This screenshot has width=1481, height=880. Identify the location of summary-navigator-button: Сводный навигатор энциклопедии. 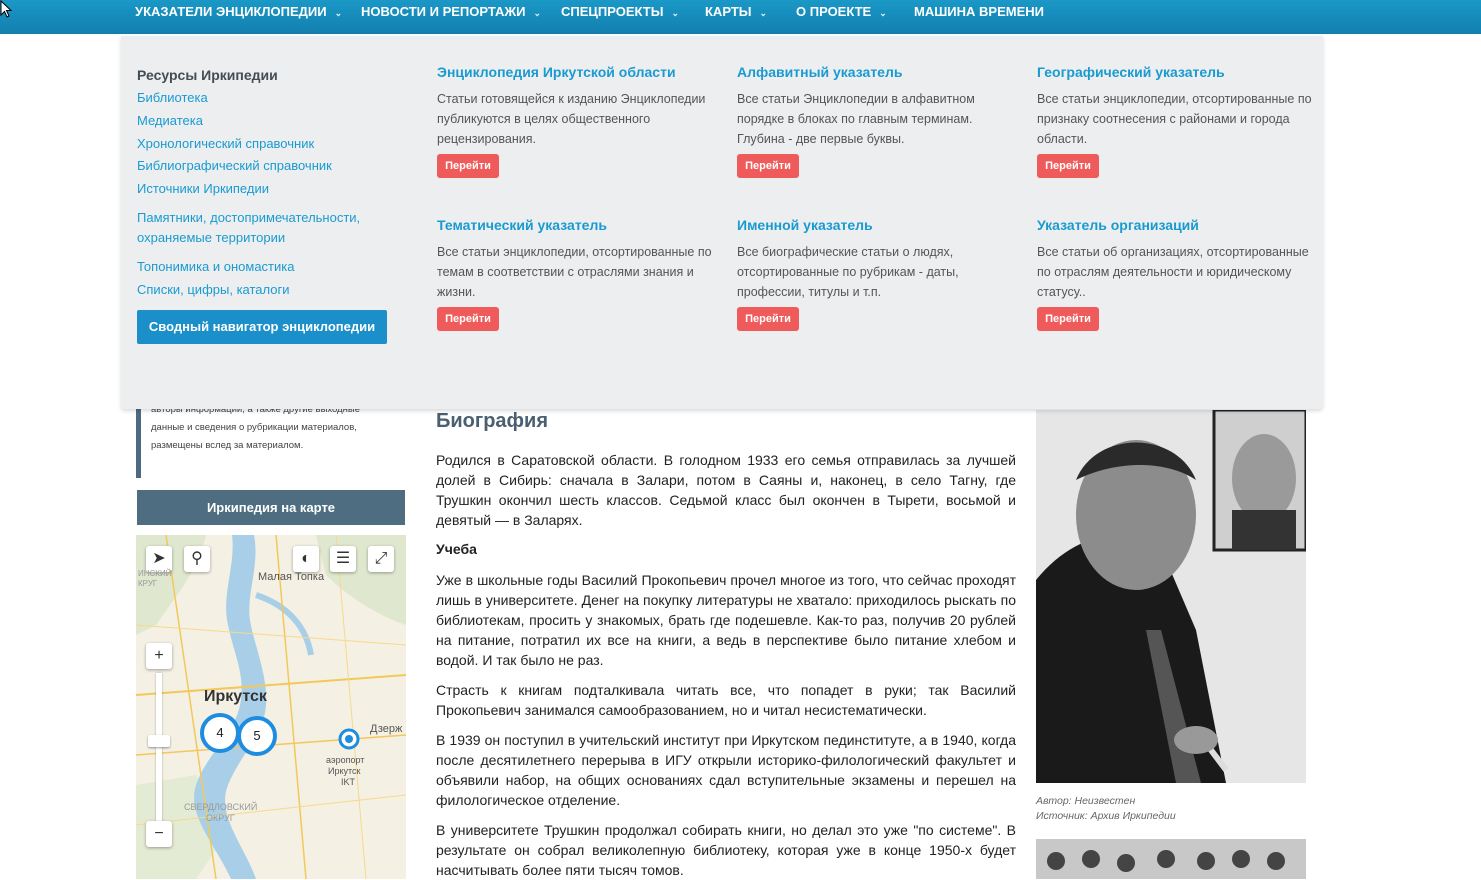
(262, 327).